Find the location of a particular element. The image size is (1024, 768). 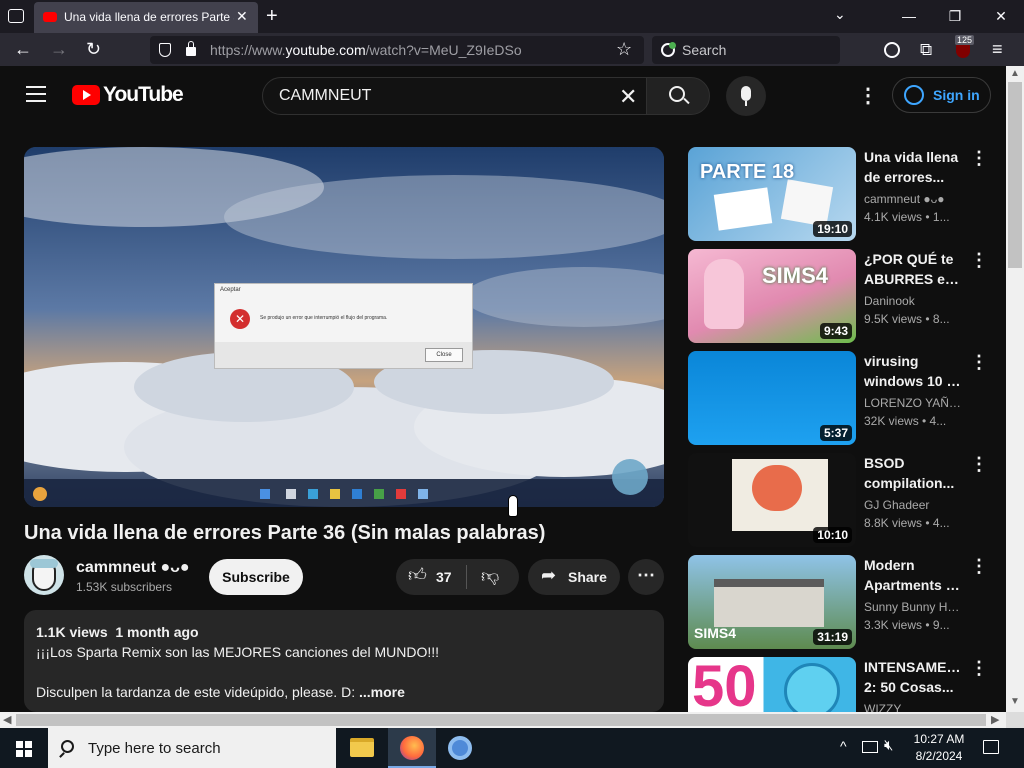

close-window-button: ✕ is located at coordinates (1001, 16).